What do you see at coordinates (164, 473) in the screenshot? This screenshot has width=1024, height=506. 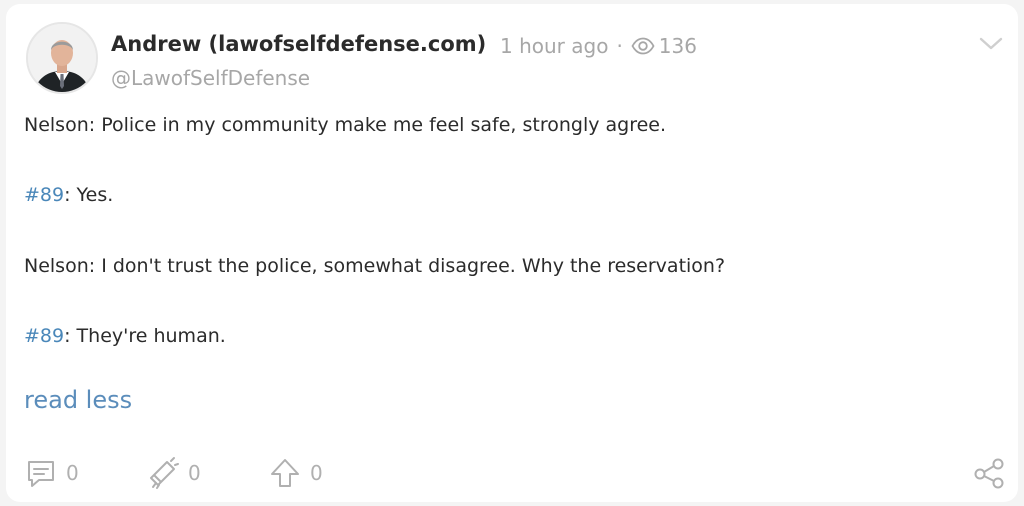 I see `megaphone-icon` at bounding box center [164, 473].